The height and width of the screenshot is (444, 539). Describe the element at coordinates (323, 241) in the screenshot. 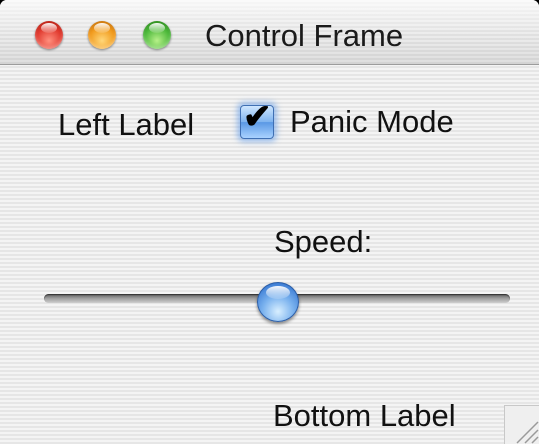

I see `speed-label: Speed:` at that location.